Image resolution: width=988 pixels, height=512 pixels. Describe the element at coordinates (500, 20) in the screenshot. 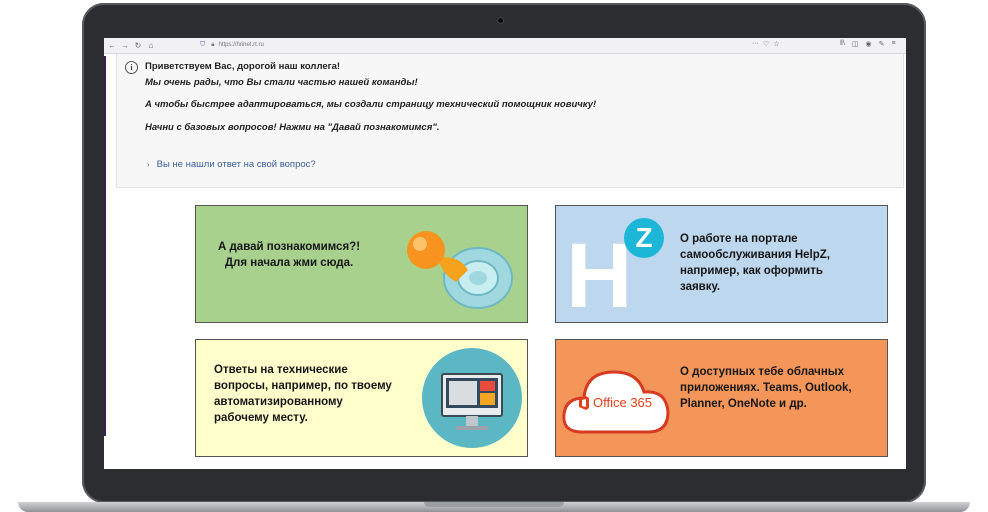

I see `webcam` at that location.